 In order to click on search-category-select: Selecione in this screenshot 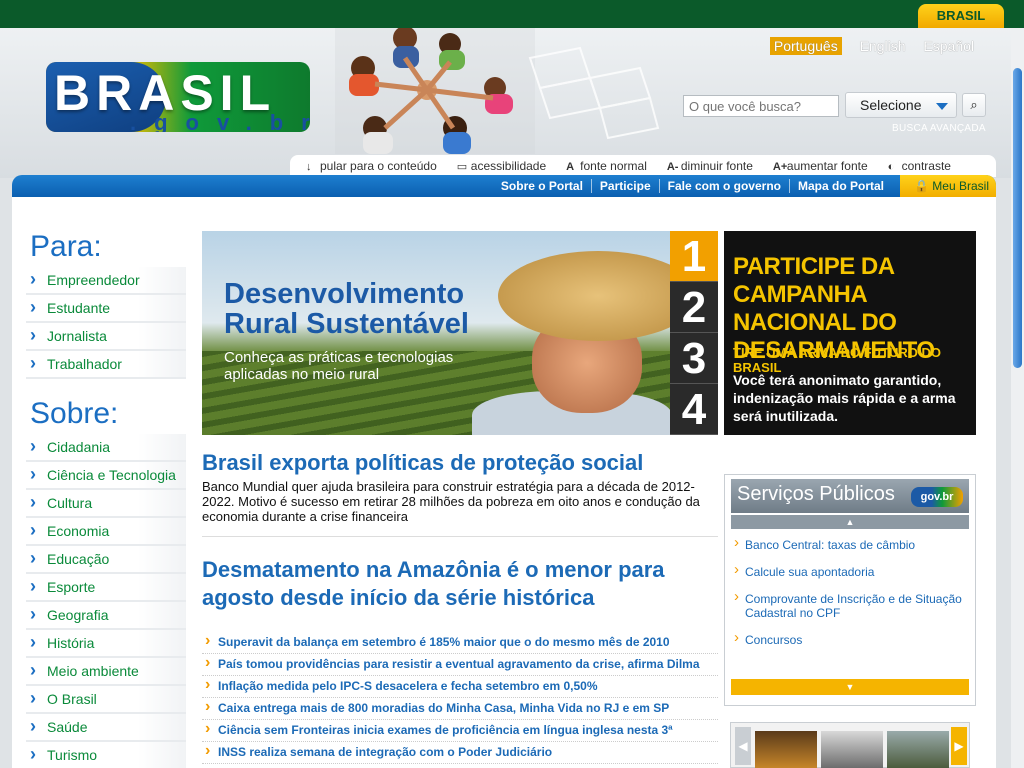, I will do `click(901, 105)`.